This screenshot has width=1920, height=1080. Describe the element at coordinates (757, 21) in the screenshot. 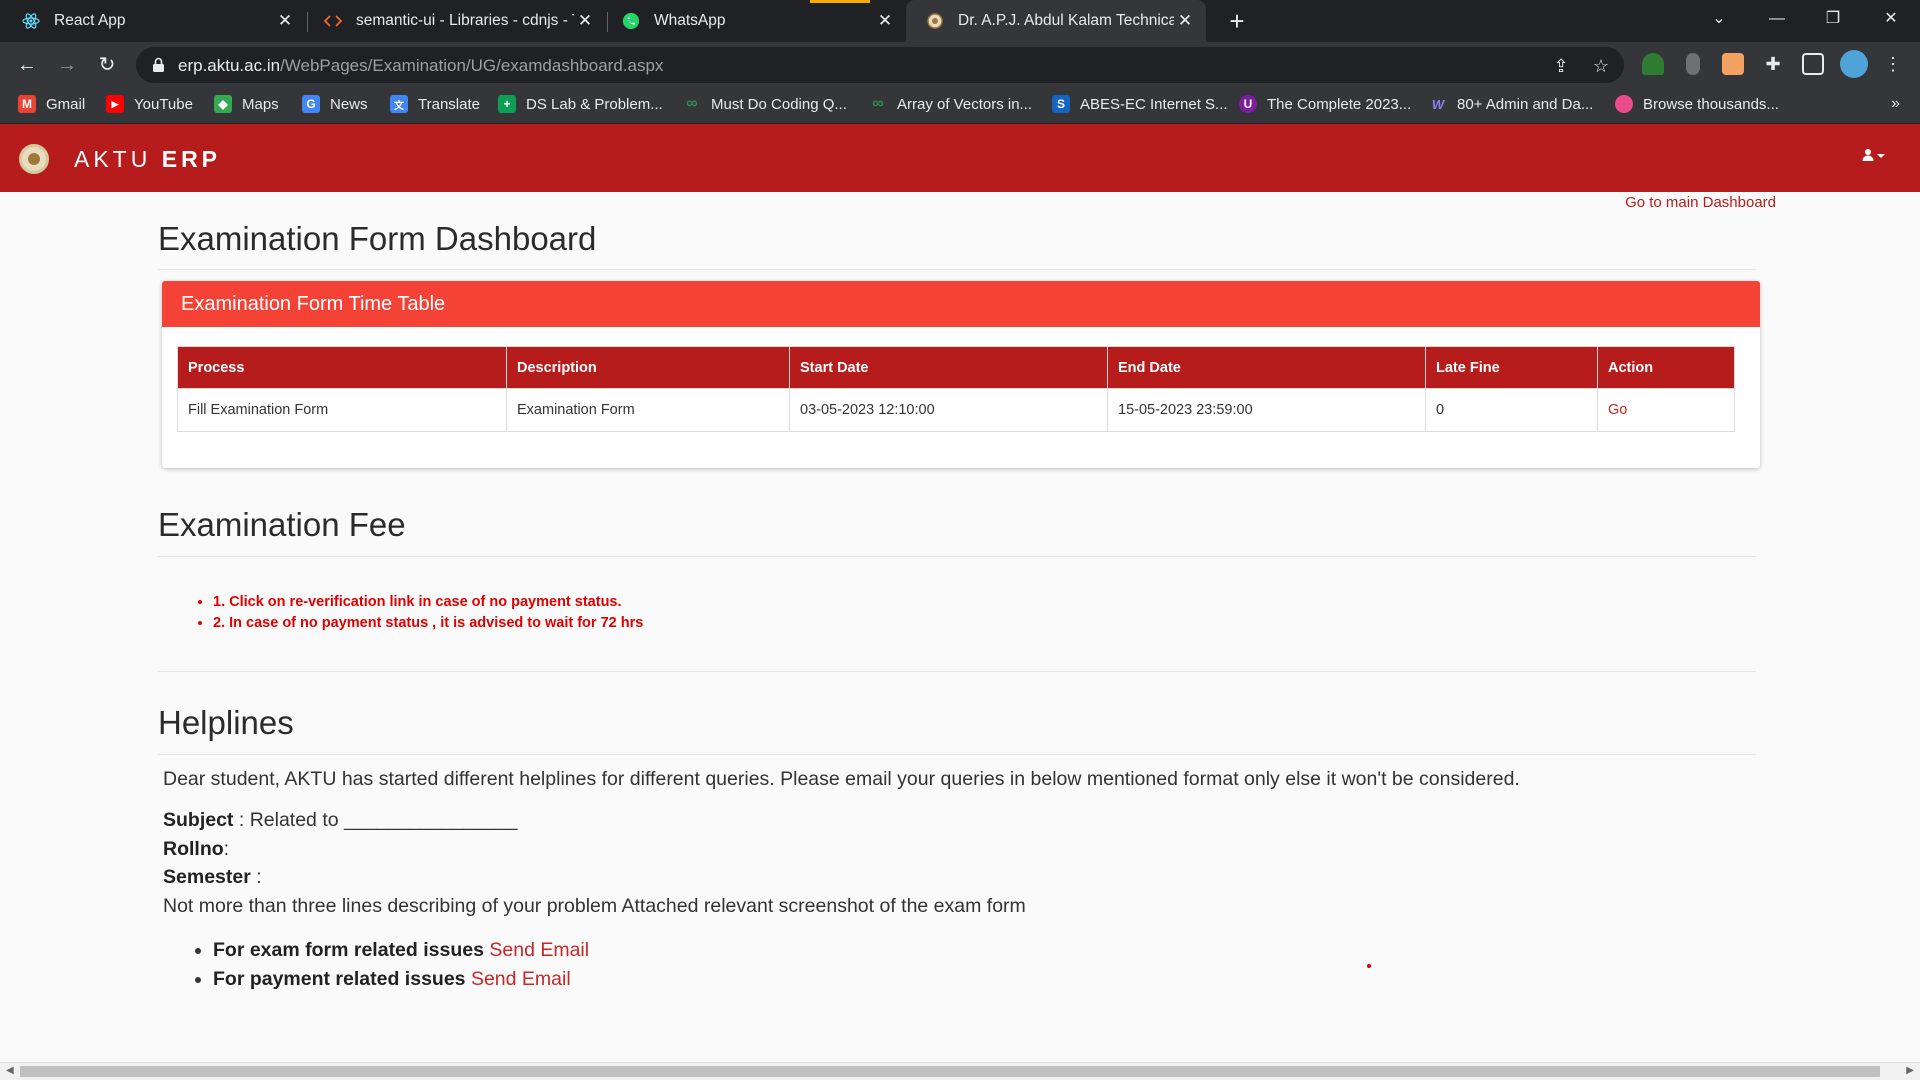

I see `browser-tab-whatsapp: WhatsApp ✕` at that location.